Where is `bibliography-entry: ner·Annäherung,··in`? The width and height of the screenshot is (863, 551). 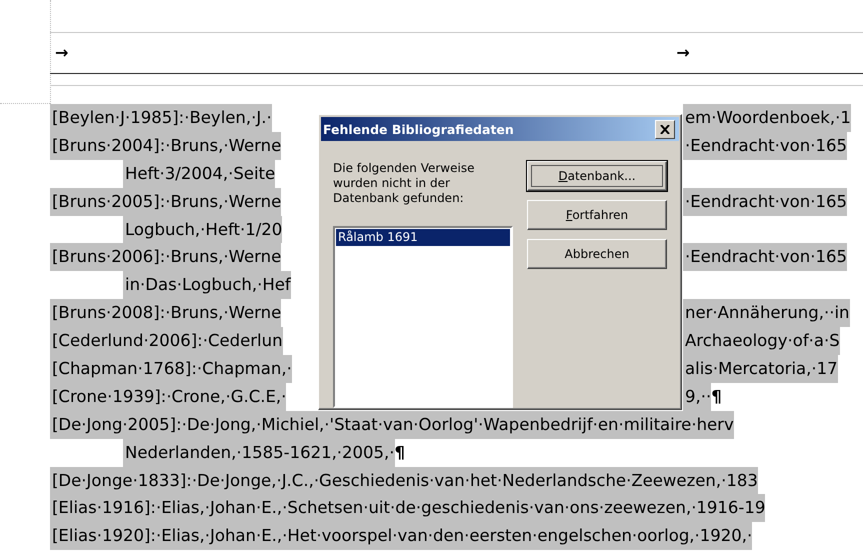 bibliography-entry: ner·Annäherung,··in is located at coordinates (766, 313).